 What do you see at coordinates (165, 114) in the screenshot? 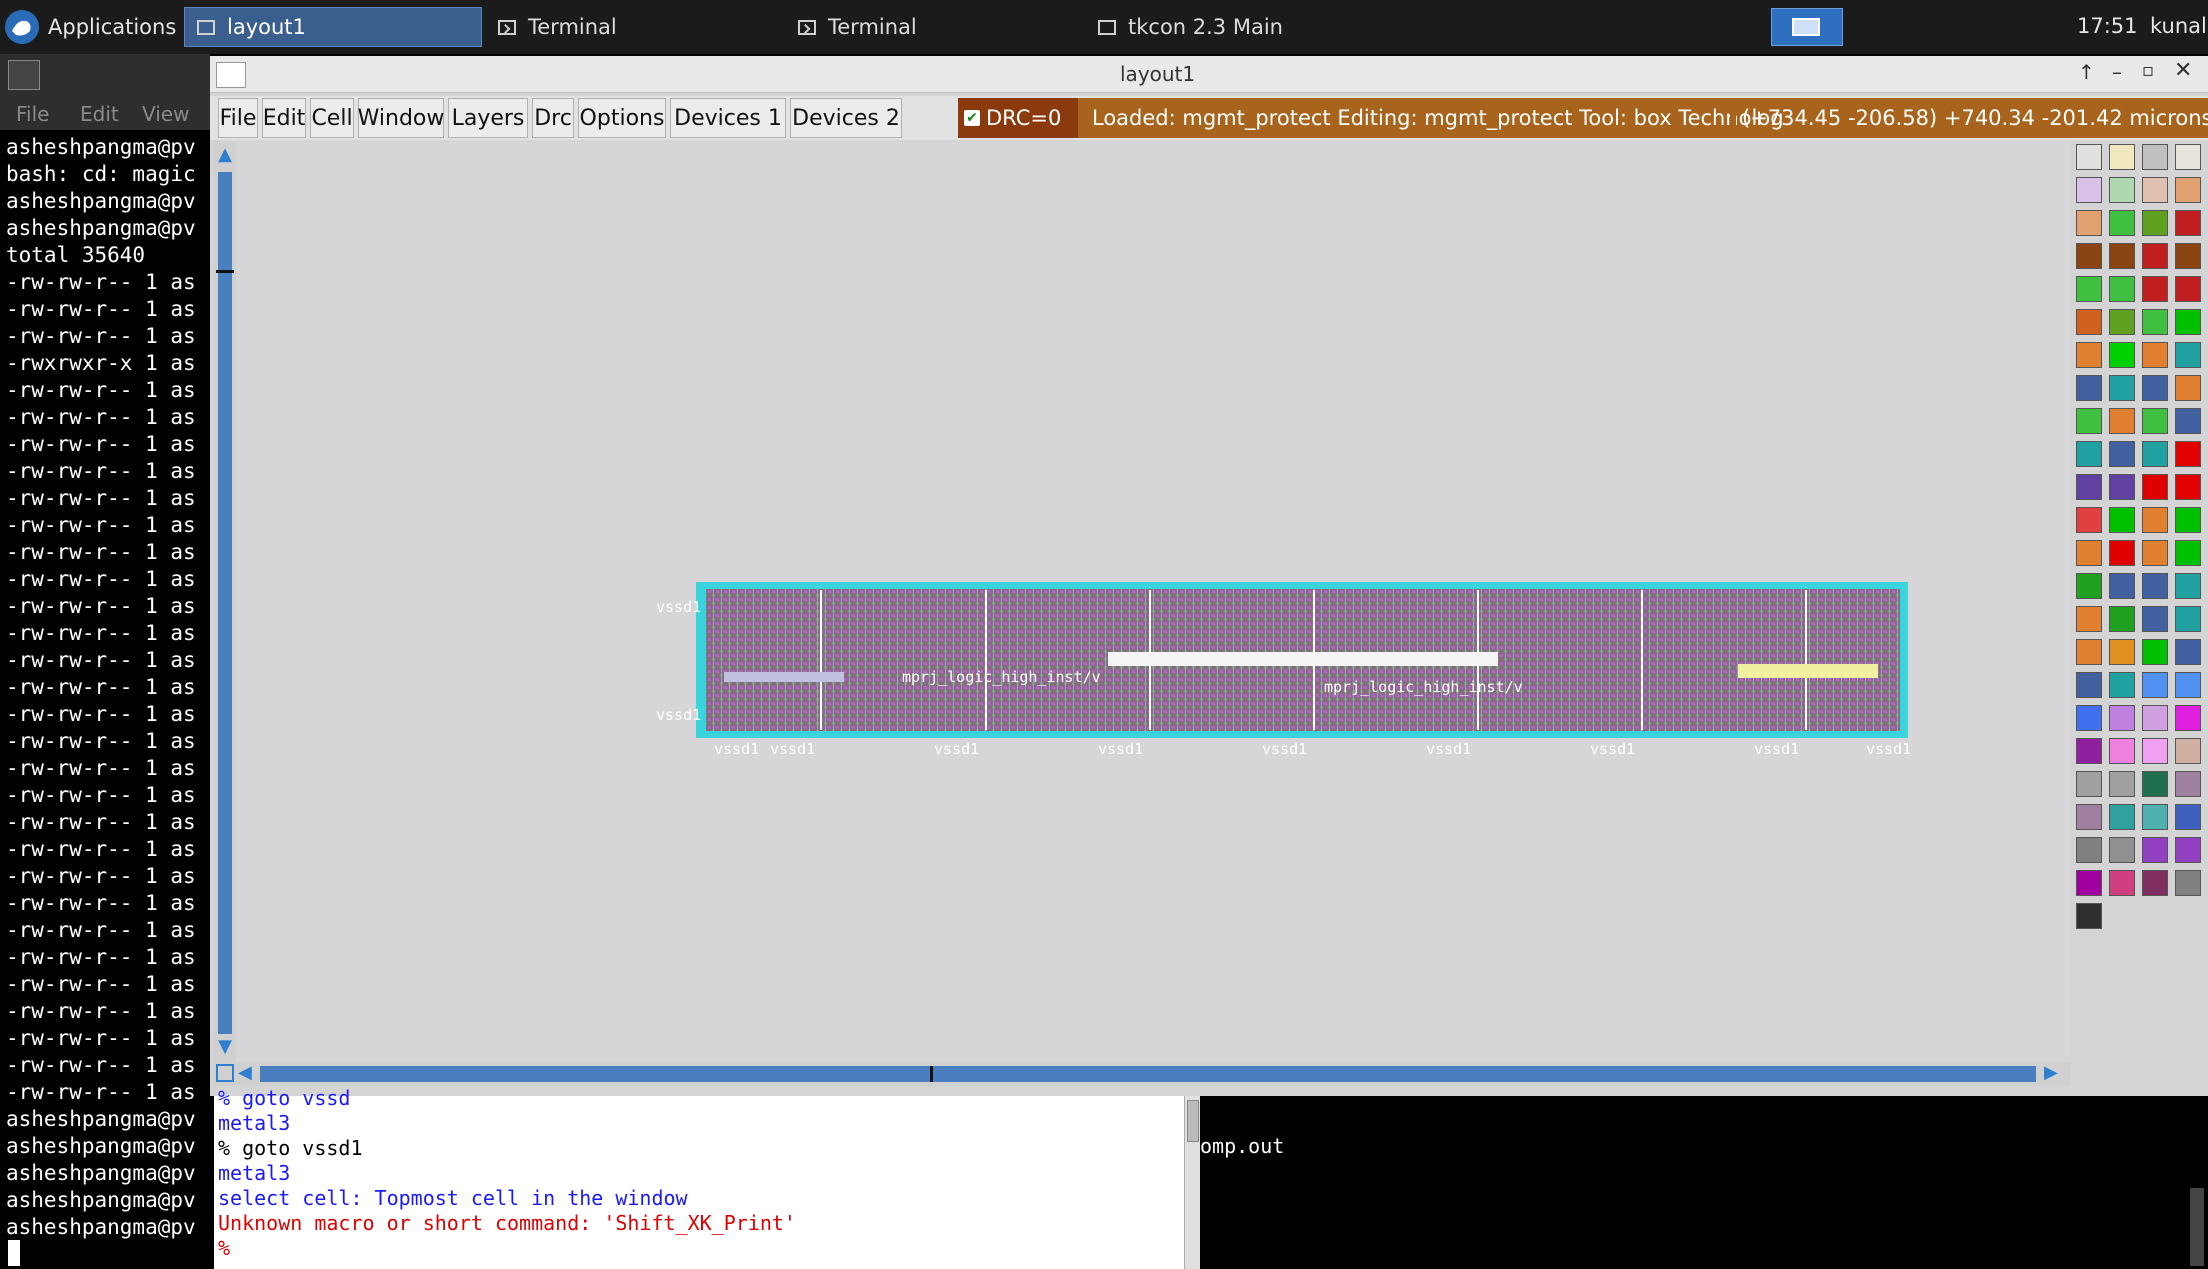
I see `menu-view: View` at bounding box center [165, 114].